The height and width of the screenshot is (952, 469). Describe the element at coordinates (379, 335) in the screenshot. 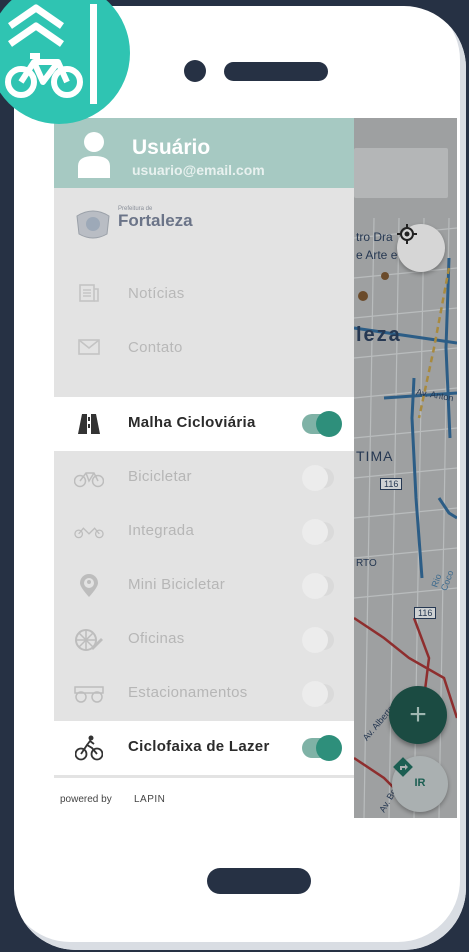

I see `map-label: leza` at that location.